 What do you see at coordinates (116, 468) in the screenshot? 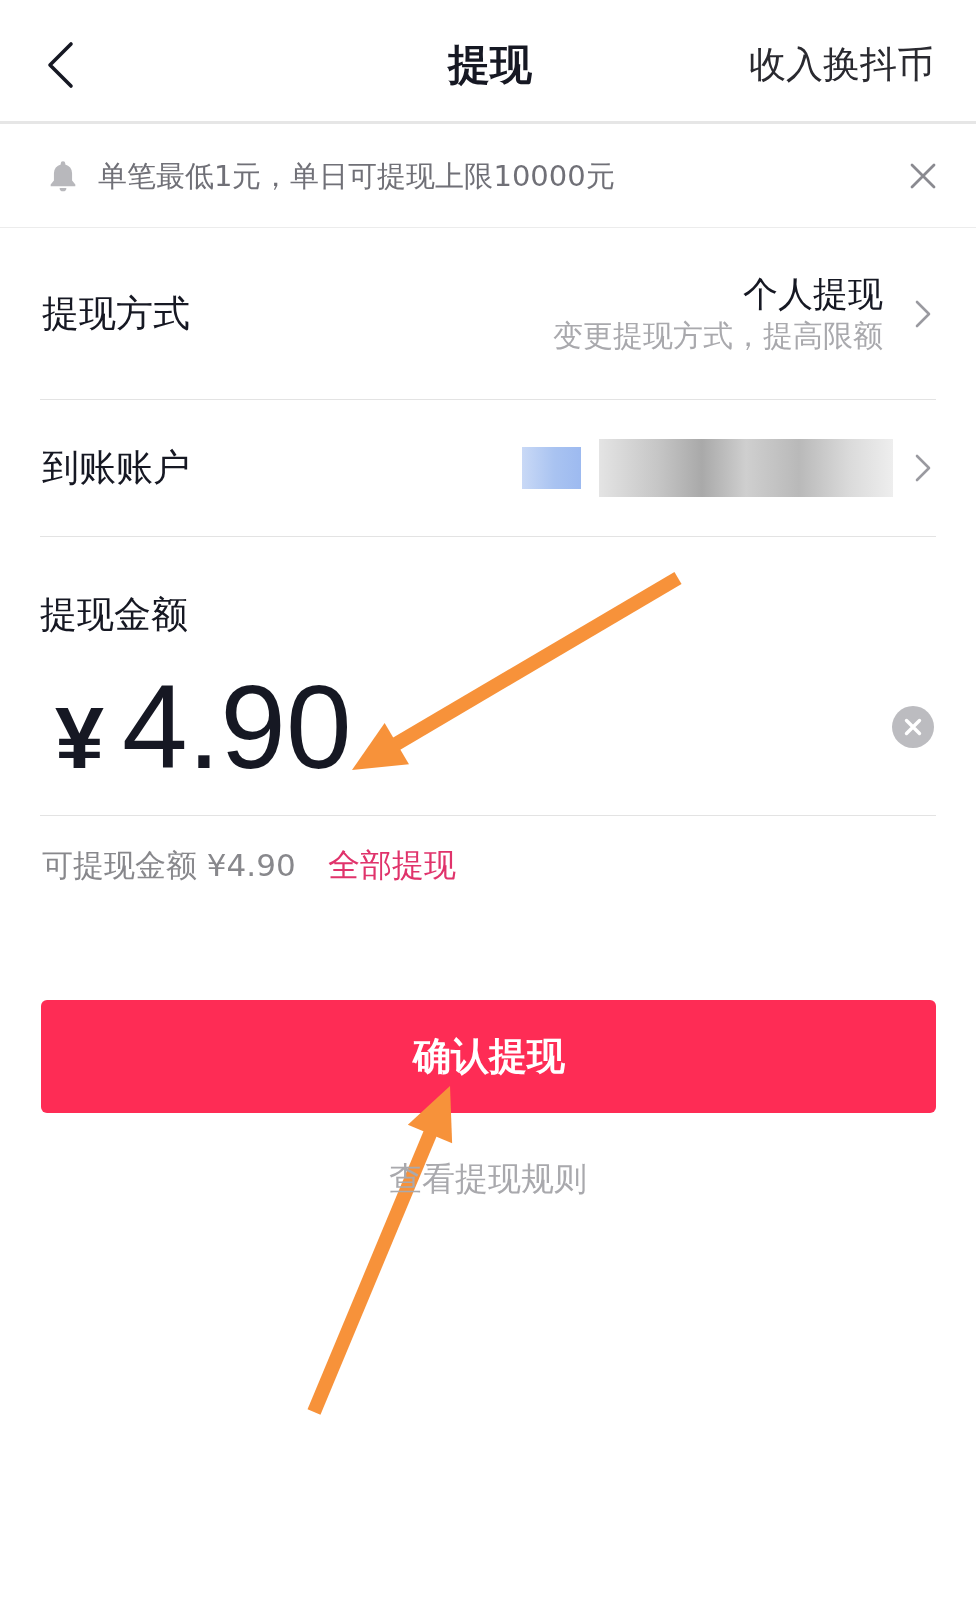
I see `row-label: 到账账户` at bounding box center [116, 468].